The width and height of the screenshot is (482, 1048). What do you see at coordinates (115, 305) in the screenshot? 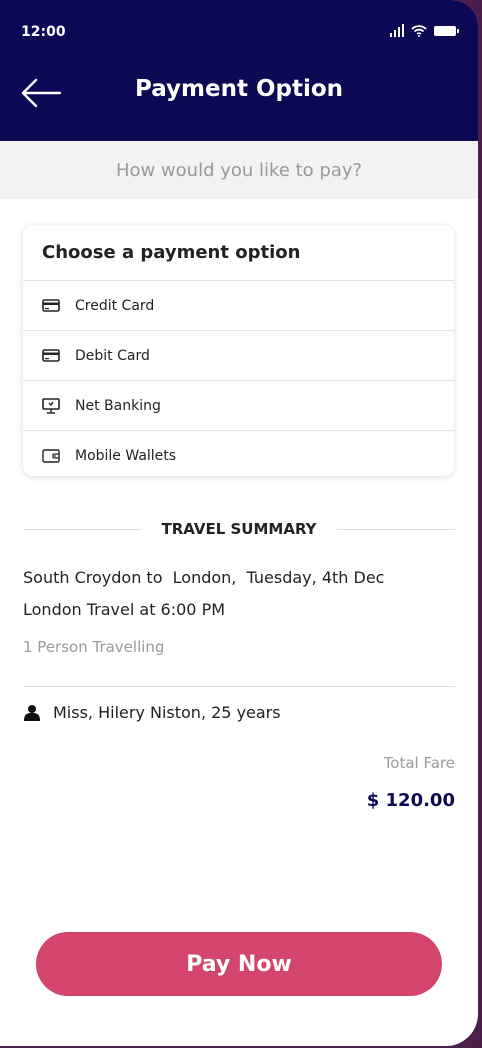
I see `option-label: Credit Card` at bounding box center [115, 305].